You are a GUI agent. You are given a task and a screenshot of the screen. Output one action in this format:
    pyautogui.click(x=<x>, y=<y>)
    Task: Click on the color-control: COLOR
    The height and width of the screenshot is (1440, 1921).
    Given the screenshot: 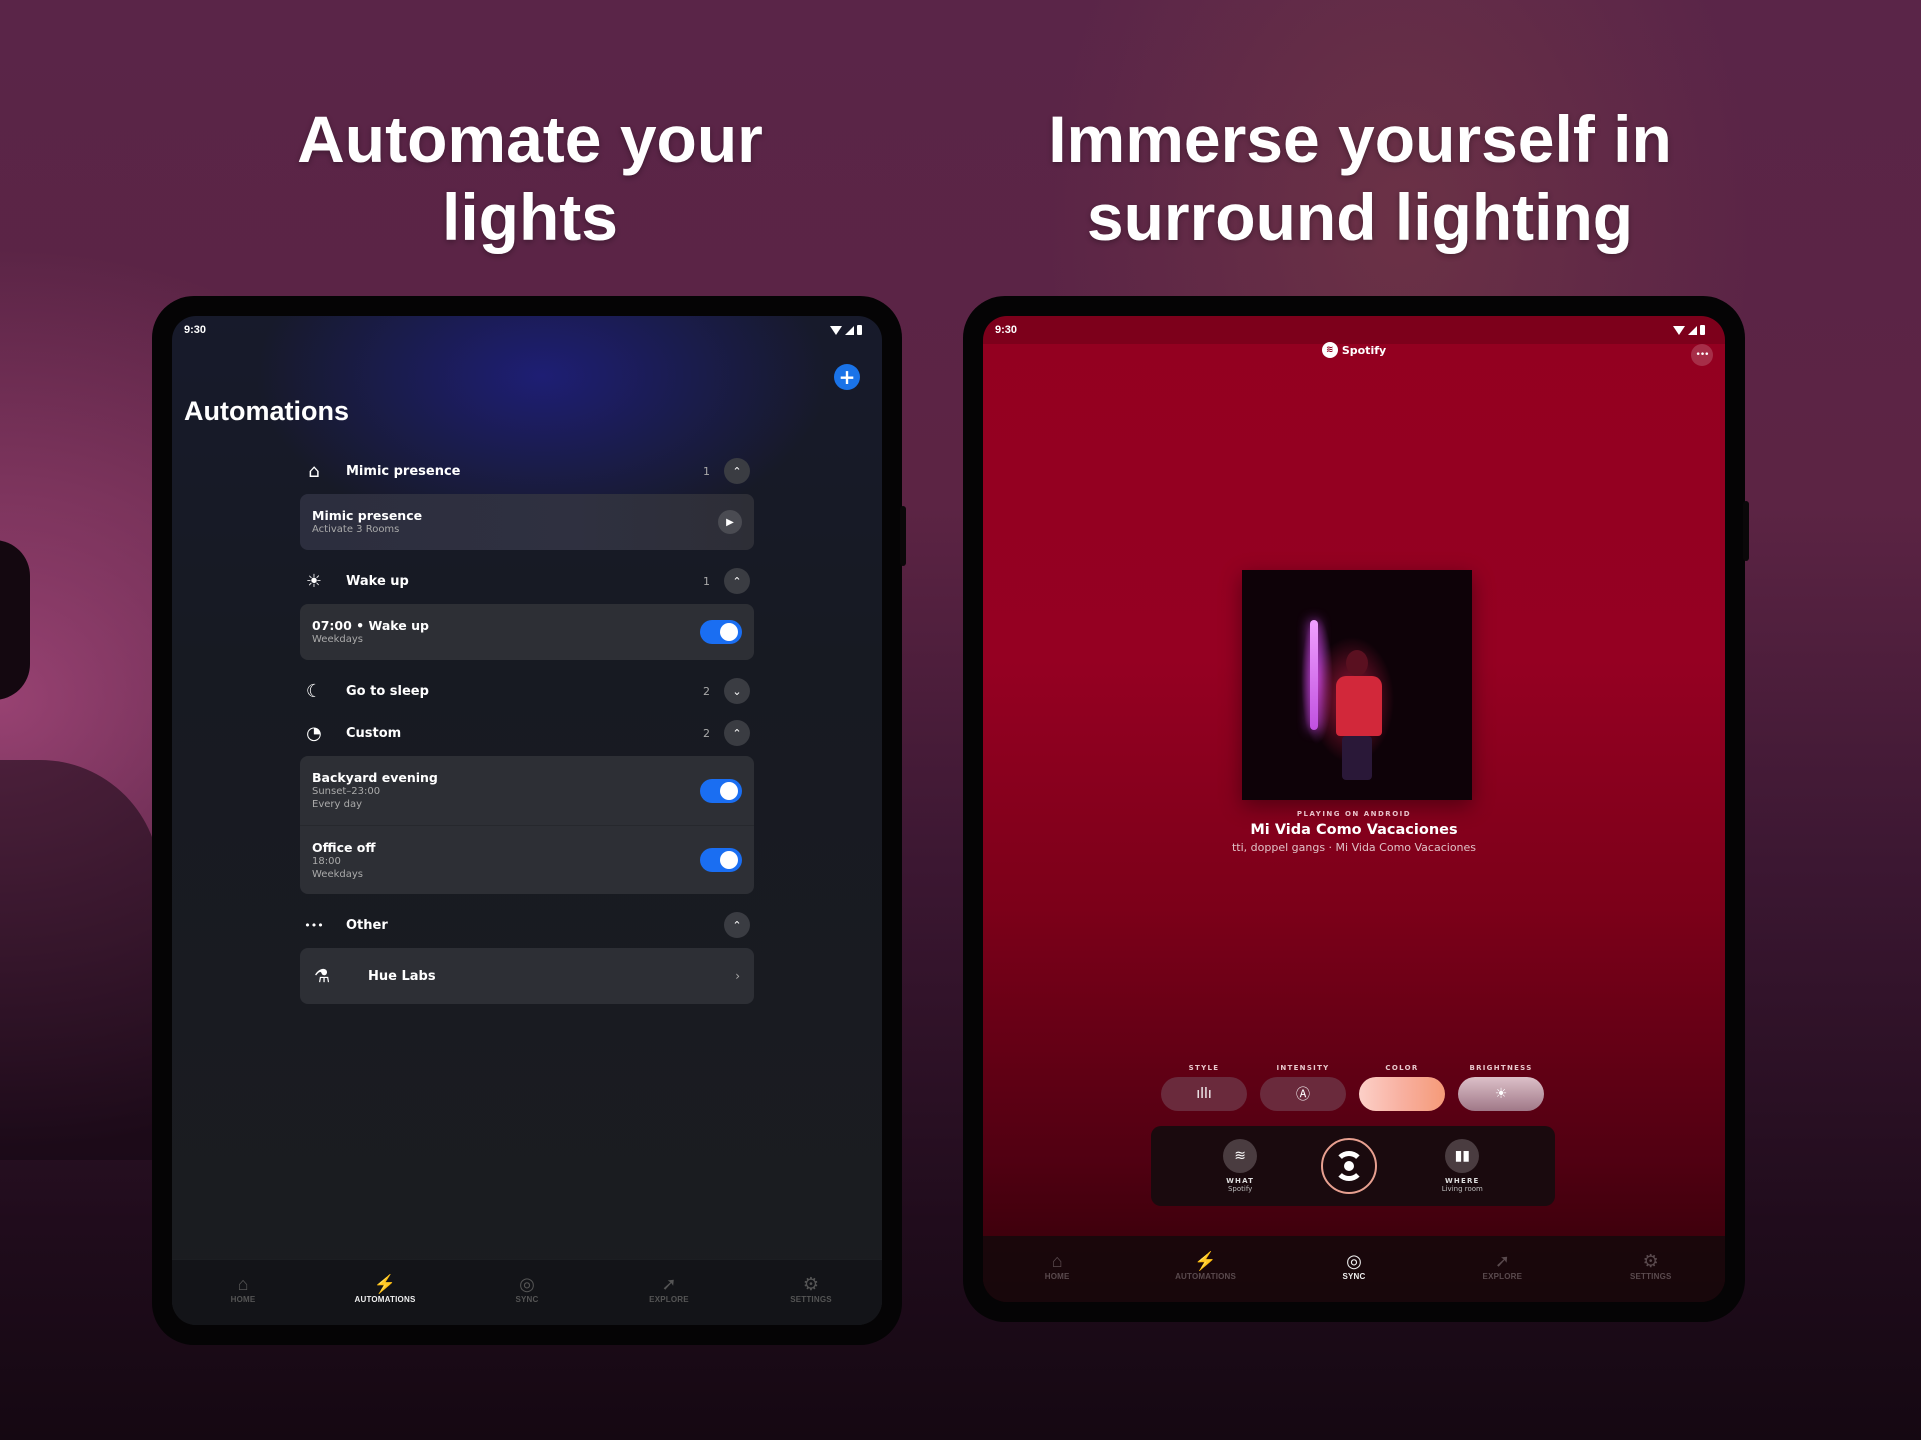 What is the action you would take?
    pyautogui.click(x=1402, y=1087)
    